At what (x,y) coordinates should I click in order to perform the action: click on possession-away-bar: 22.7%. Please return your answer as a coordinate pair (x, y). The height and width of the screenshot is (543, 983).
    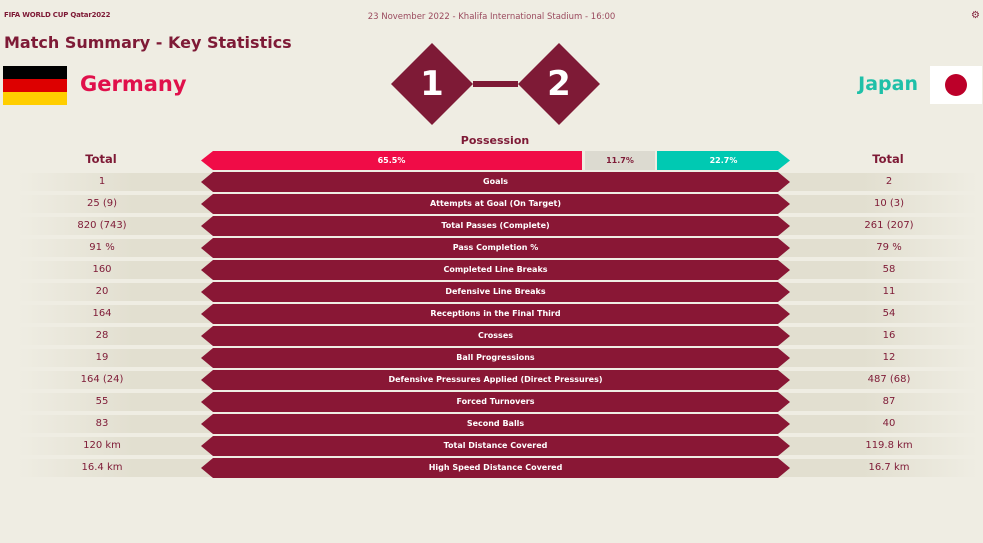
    Looking at the image, I should click on (723, 160).